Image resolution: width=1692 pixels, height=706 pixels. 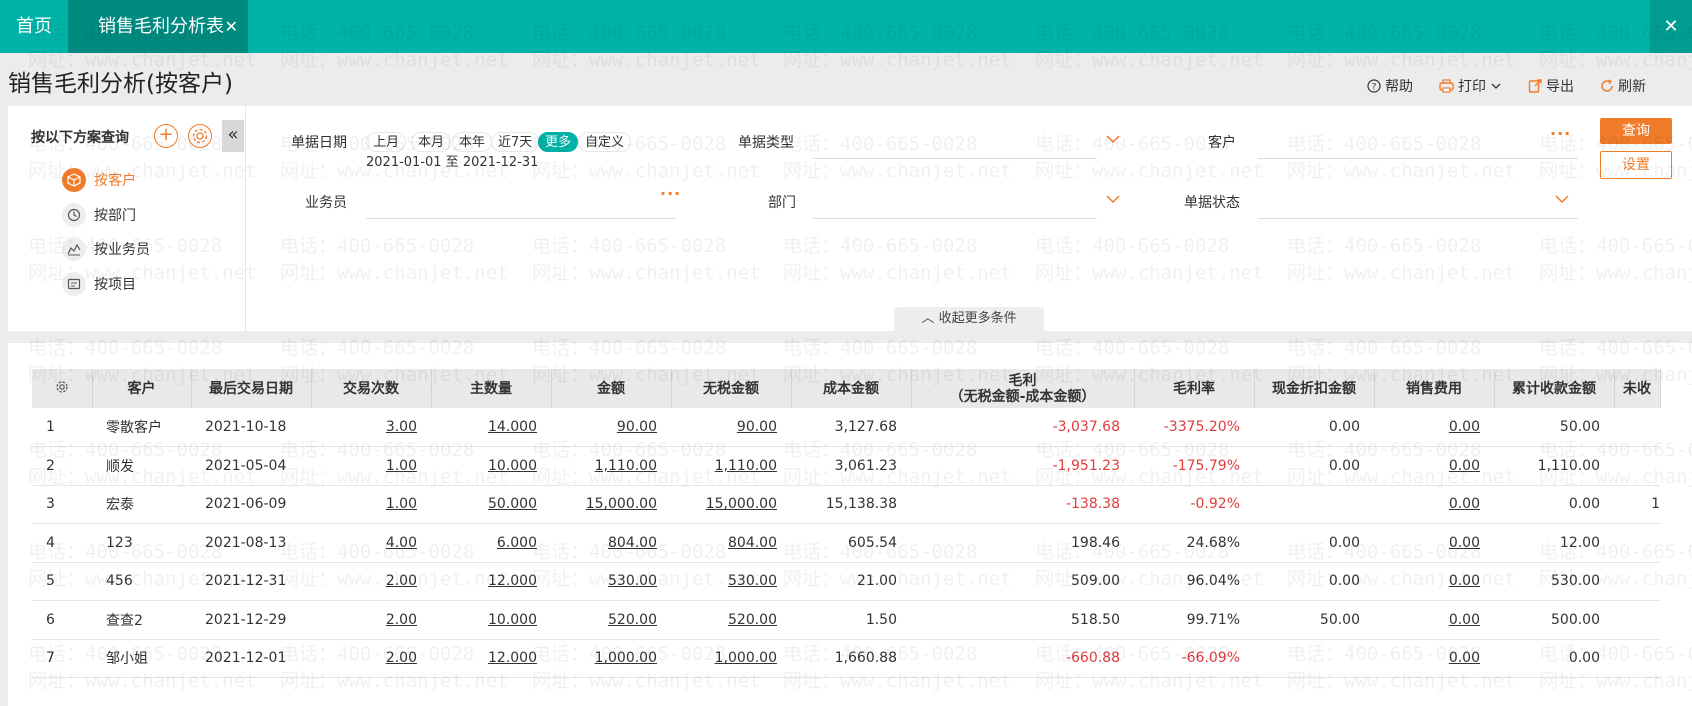 I want to click on table-cell: 4.00, so click(x=371, y=543).